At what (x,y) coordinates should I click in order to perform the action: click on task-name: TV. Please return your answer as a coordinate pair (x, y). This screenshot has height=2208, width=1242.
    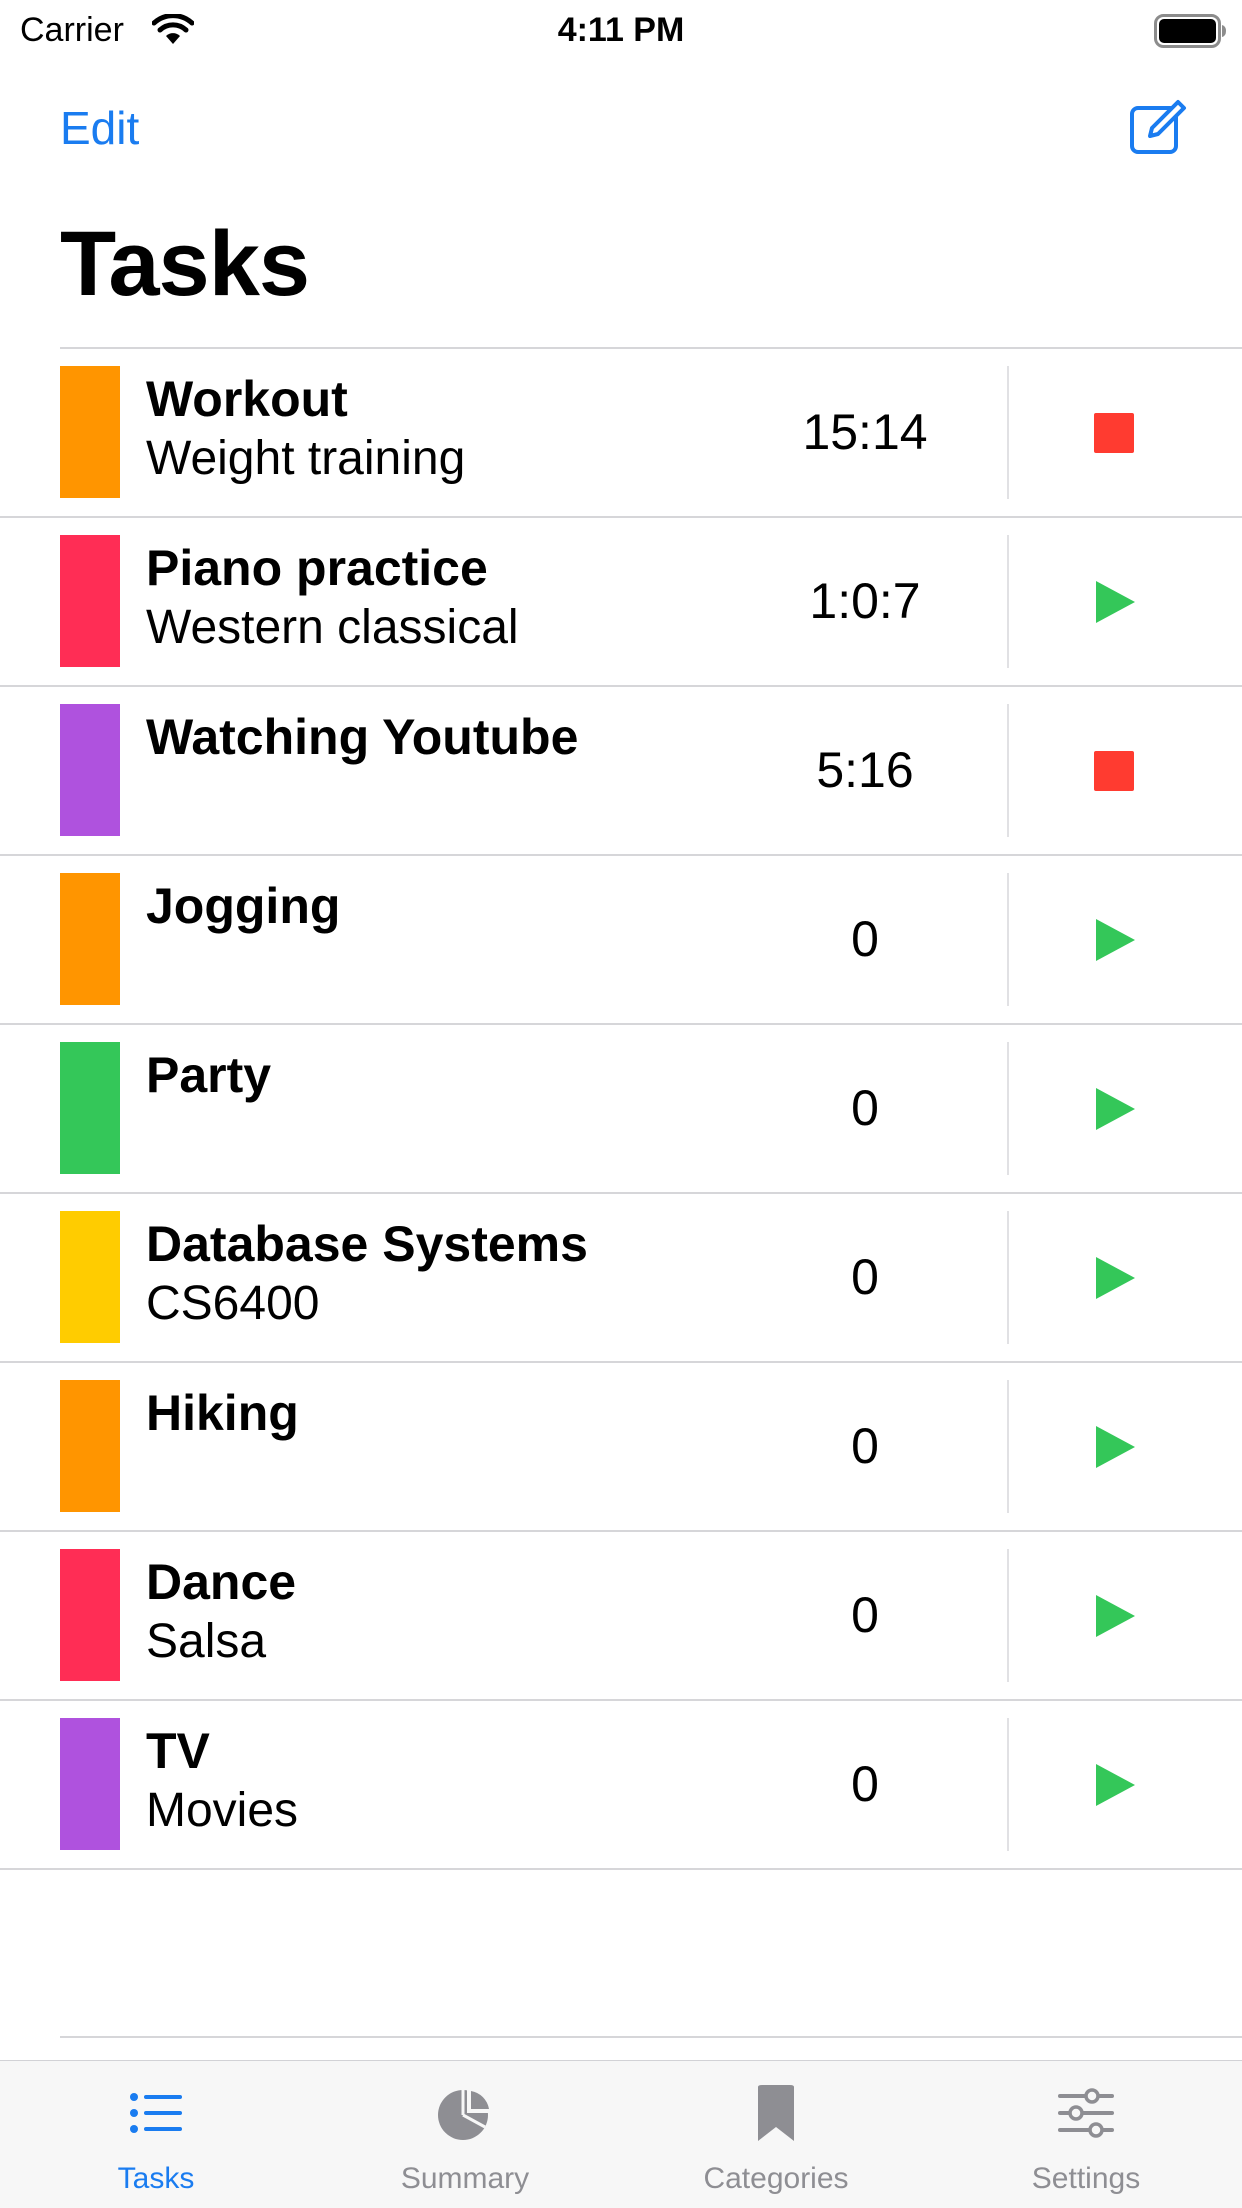
    Looking at the image, I should click on (178, 1751).